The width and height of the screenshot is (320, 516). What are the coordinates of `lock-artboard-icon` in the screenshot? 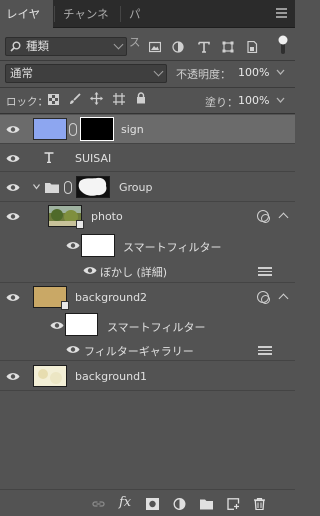 It's located at (119, 99).